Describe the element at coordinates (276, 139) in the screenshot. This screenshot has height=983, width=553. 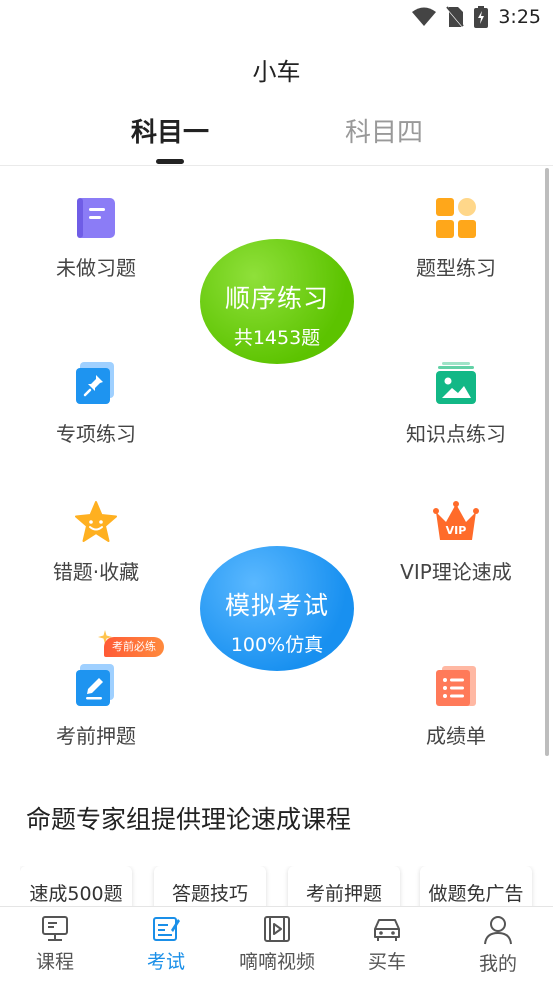
I see `subject-tabs: 科目一 科目四` at that location.